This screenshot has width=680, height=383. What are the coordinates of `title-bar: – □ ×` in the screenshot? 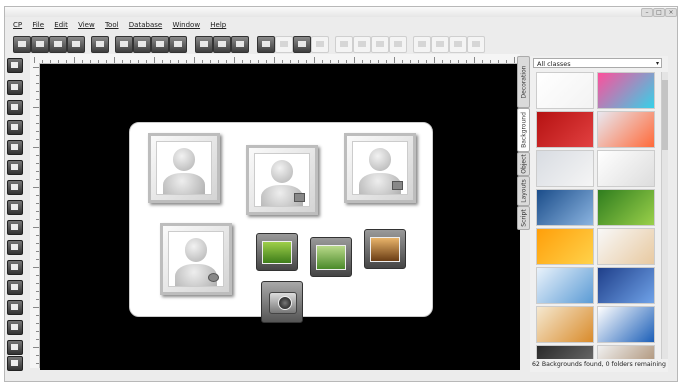 It's located at (341, 12).